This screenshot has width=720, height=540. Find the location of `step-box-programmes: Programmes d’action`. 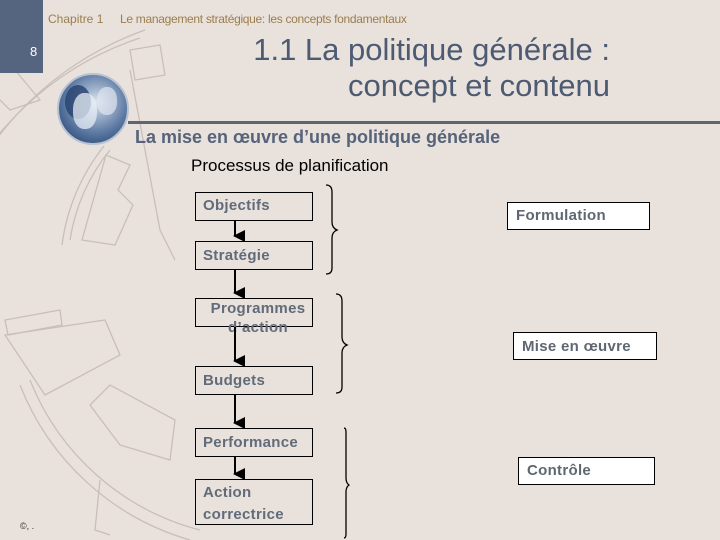

step-box-programmes: Programmes d’action is located at coordinates (254, 317).